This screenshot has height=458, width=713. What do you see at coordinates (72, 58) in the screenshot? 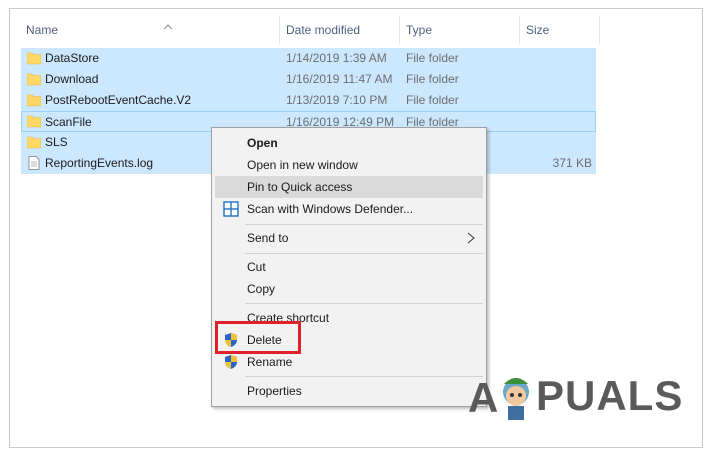
I see `file-name: DataStore` at bounding box center [72, 58].